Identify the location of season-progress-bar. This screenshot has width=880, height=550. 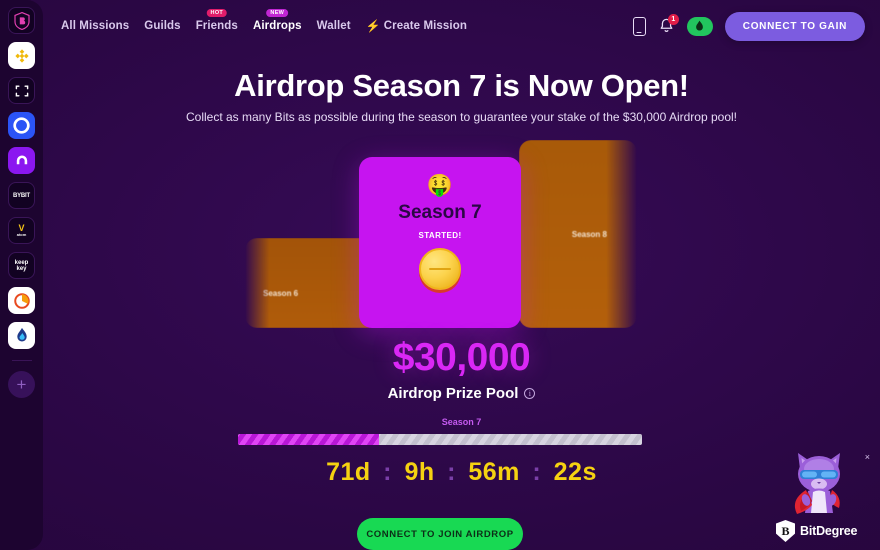
(440, 439).